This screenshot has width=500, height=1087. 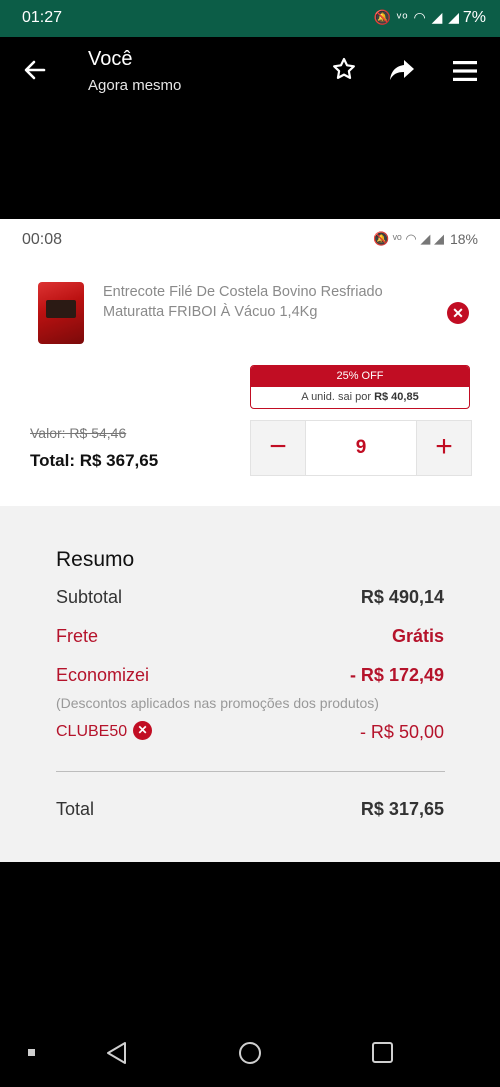 What do you see at coordinates (396, 397) in the screenshot?
I see `promo-unit-value: R$ 40,85` at bounding box center [396, 397].